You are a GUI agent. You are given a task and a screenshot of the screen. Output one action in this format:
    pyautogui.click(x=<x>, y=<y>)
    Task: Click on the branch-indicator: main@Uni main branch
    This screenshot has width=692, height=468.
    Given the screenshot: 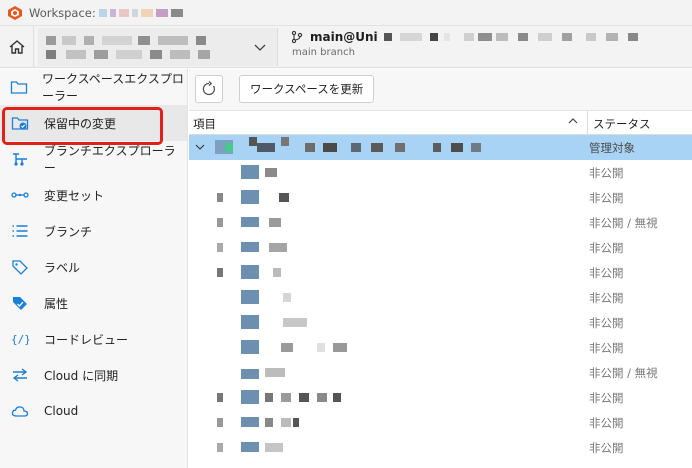 What is the action you would take?
    pyautogui.click(x=464, y=44)
    